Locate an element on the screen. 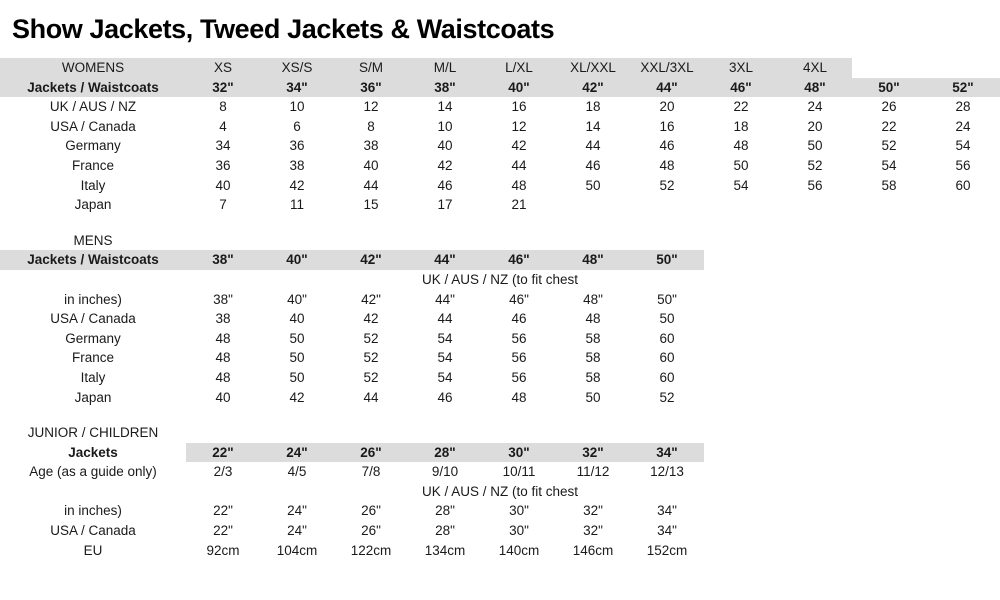 This screenshot has width=1000, height=600. table-row: Italy 48 50 52 54 56 58 60 is located at coordinates (500, 378).